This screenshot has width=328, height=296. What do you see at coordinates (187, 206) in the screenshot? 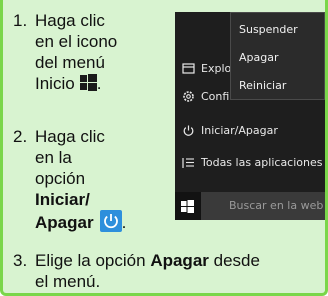
I see `windows-start-button-icon` at bounding box center [187, 206].